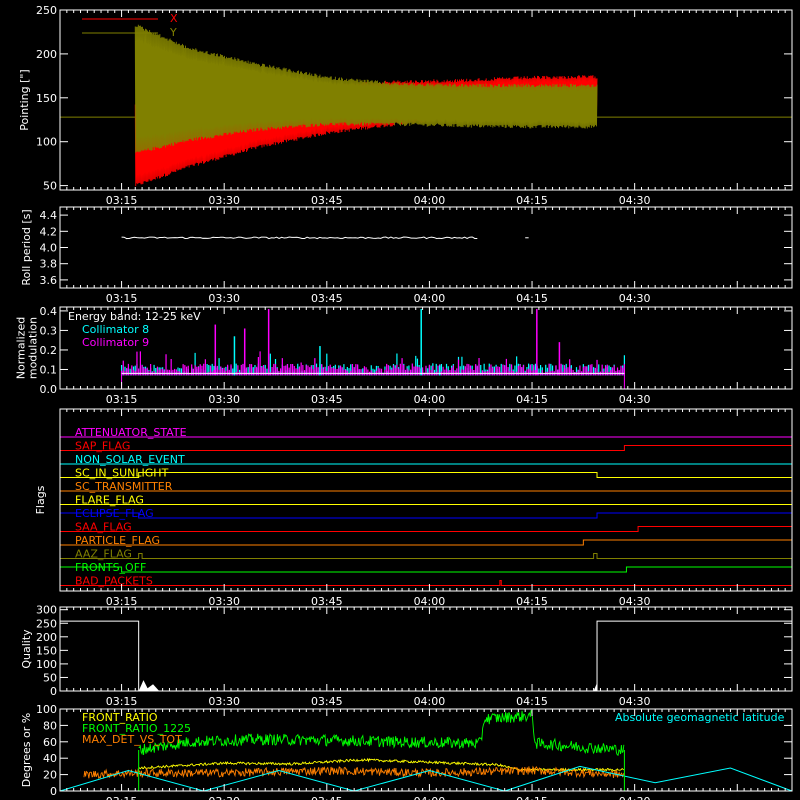 This screenshot has width=800, height=800. What do you see at coordinates (46, 54) in the screenshot?
I see `pointing-y-tick-label: 200` at bounding box center [46, 54].